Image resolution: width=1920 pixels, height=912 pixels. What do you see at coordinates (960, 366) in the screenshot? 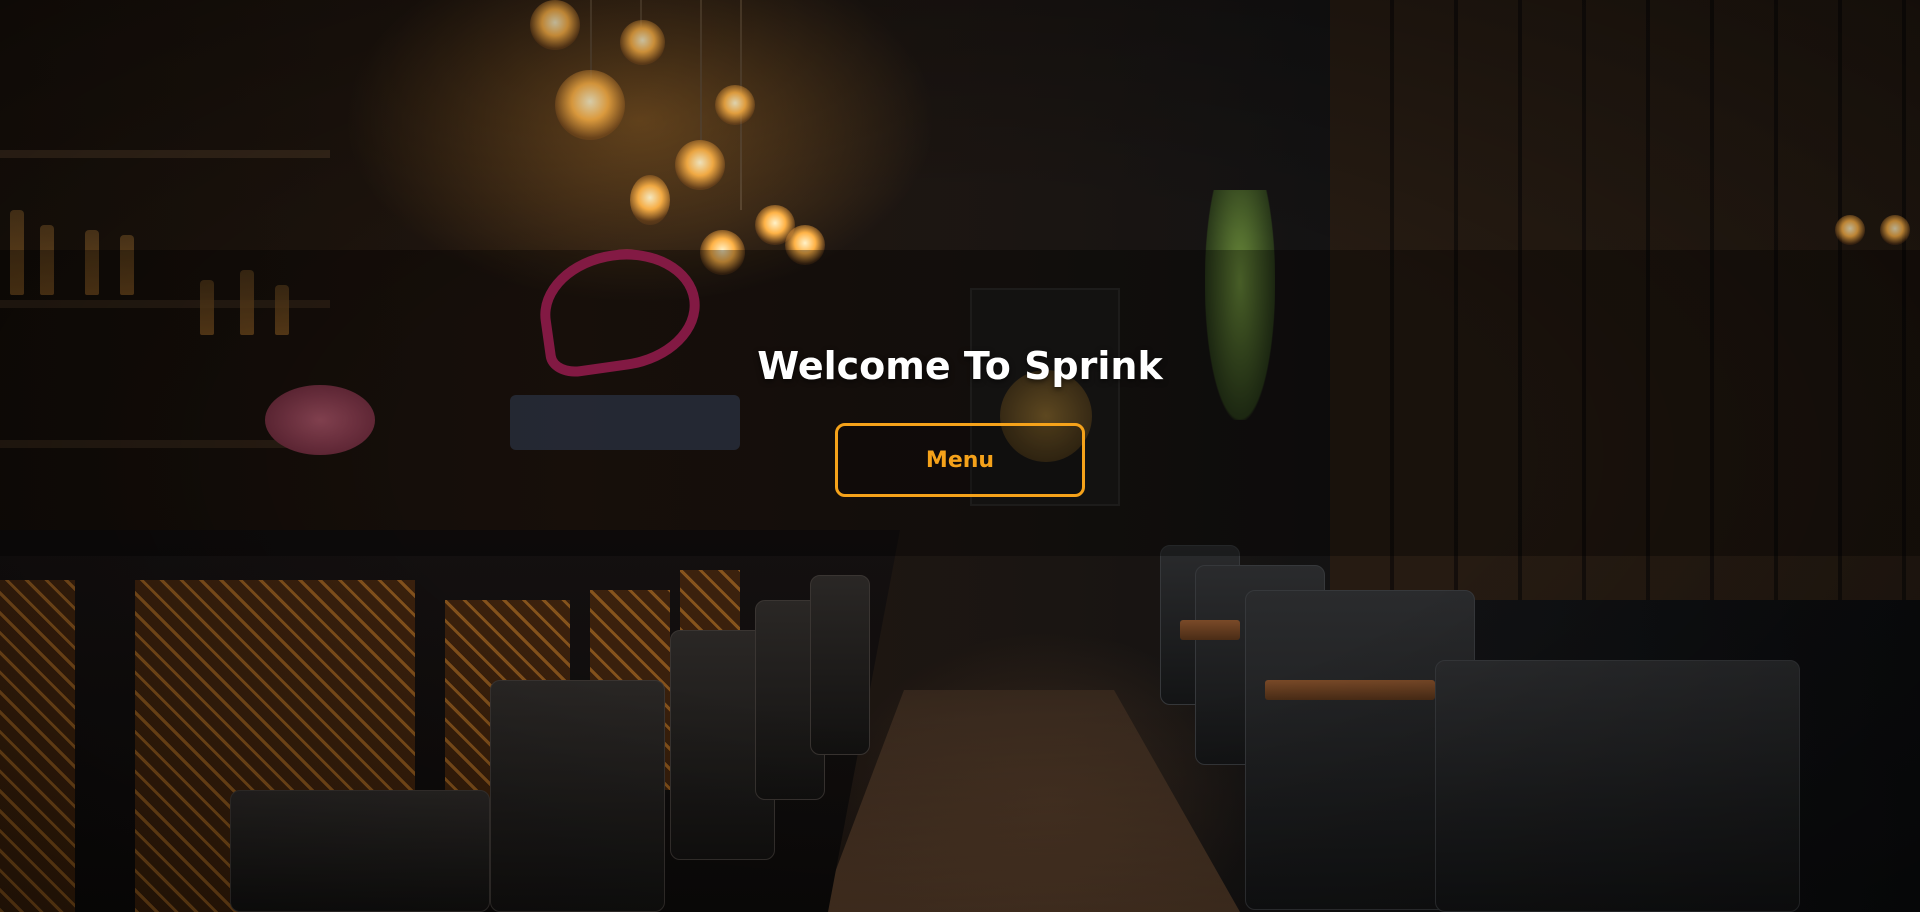
I see `hero-title: Welcome To Sprink` at bounding box center [960, 366].